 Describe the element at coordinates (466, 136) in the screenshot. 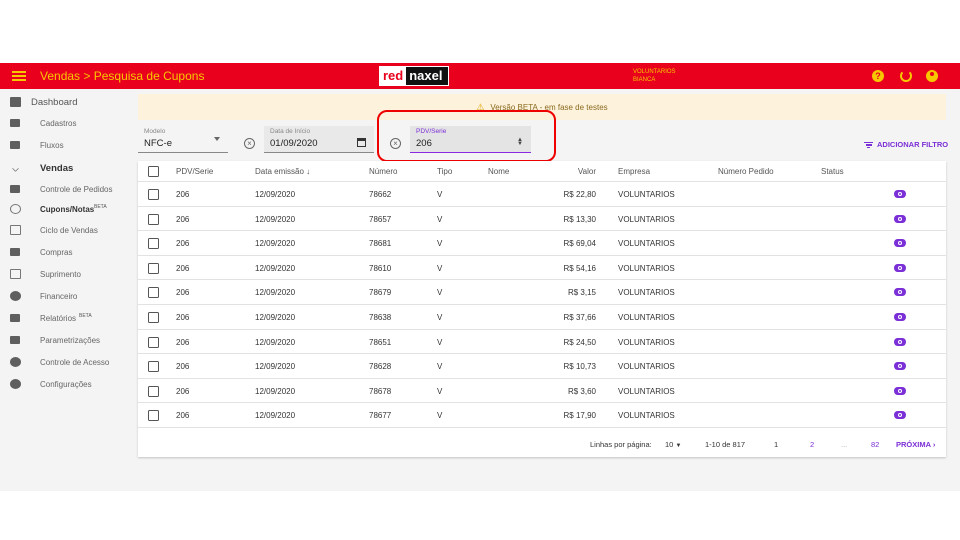

I see `highlight-outline` at that location.